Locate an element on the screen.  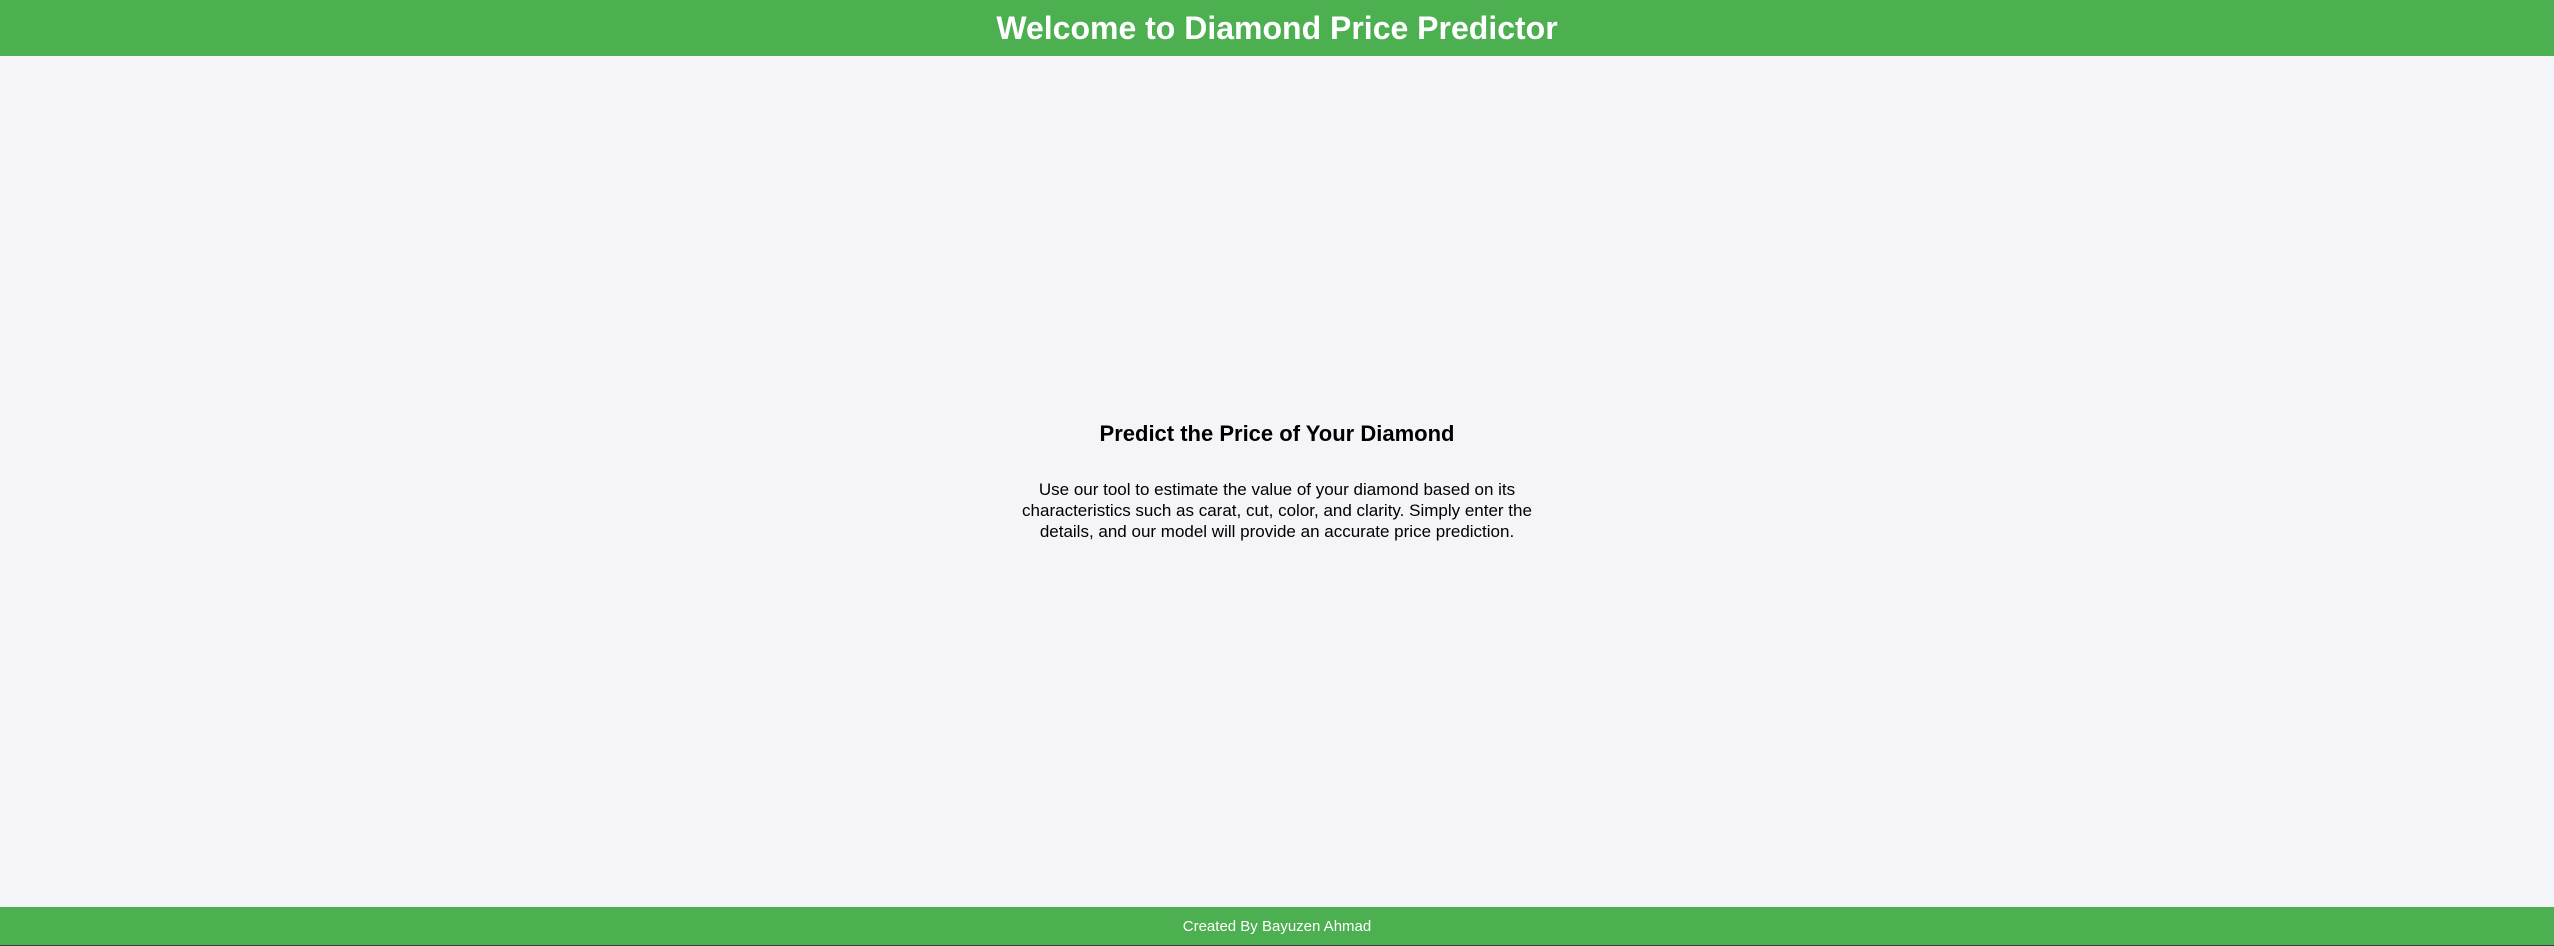
page-header: Welcome to Diamond Price Predictor is located at coordinates (1277, 28).